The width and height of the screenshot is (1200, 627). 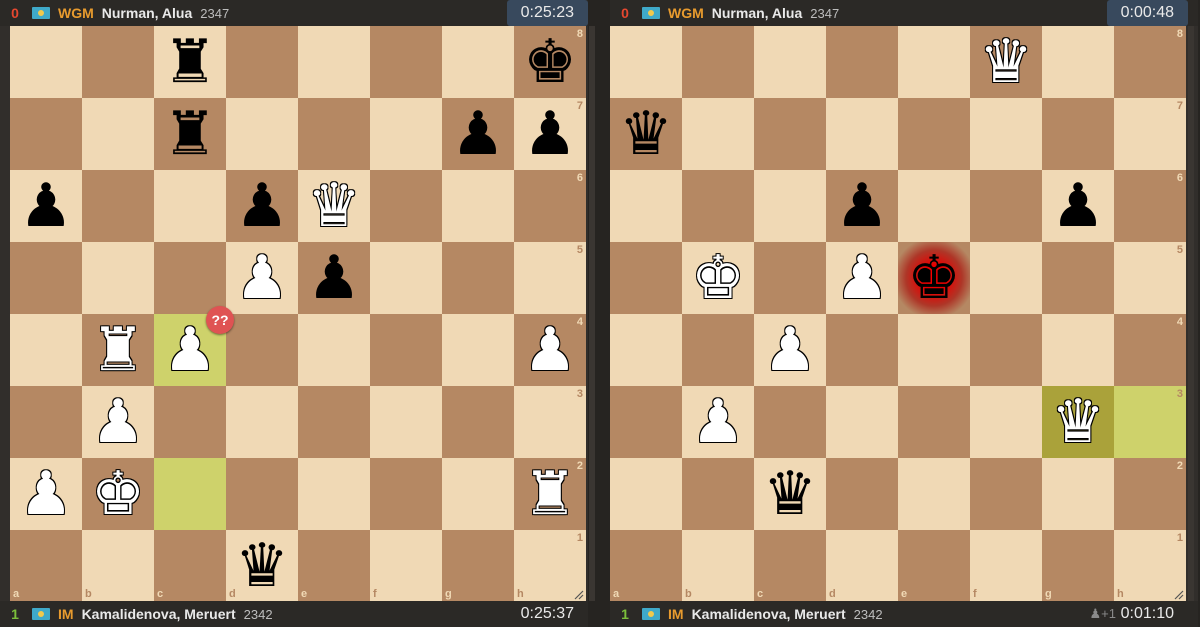 I want to click on square-a6, so click(x=646, y=206).